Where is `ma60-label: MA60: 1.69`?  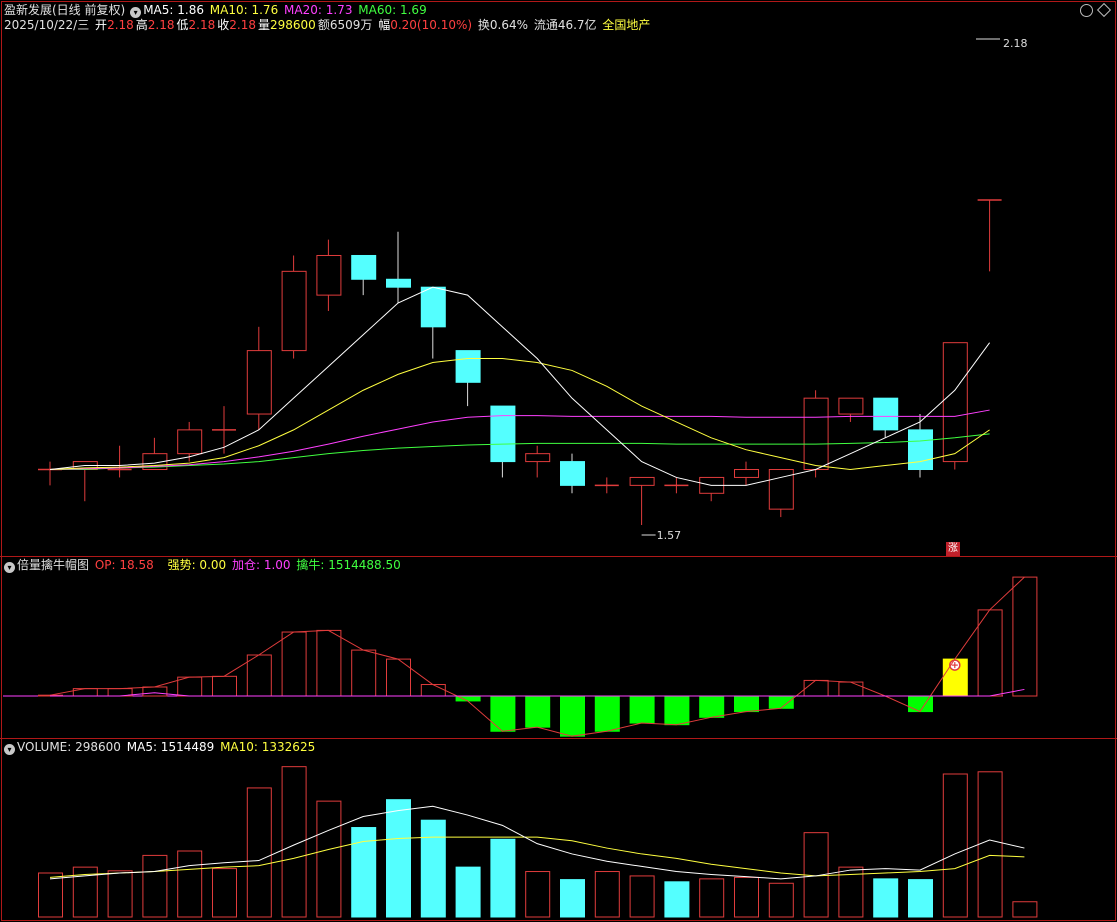
ma60-label: MA60: 1.69 is located at coordinates (392, 10).